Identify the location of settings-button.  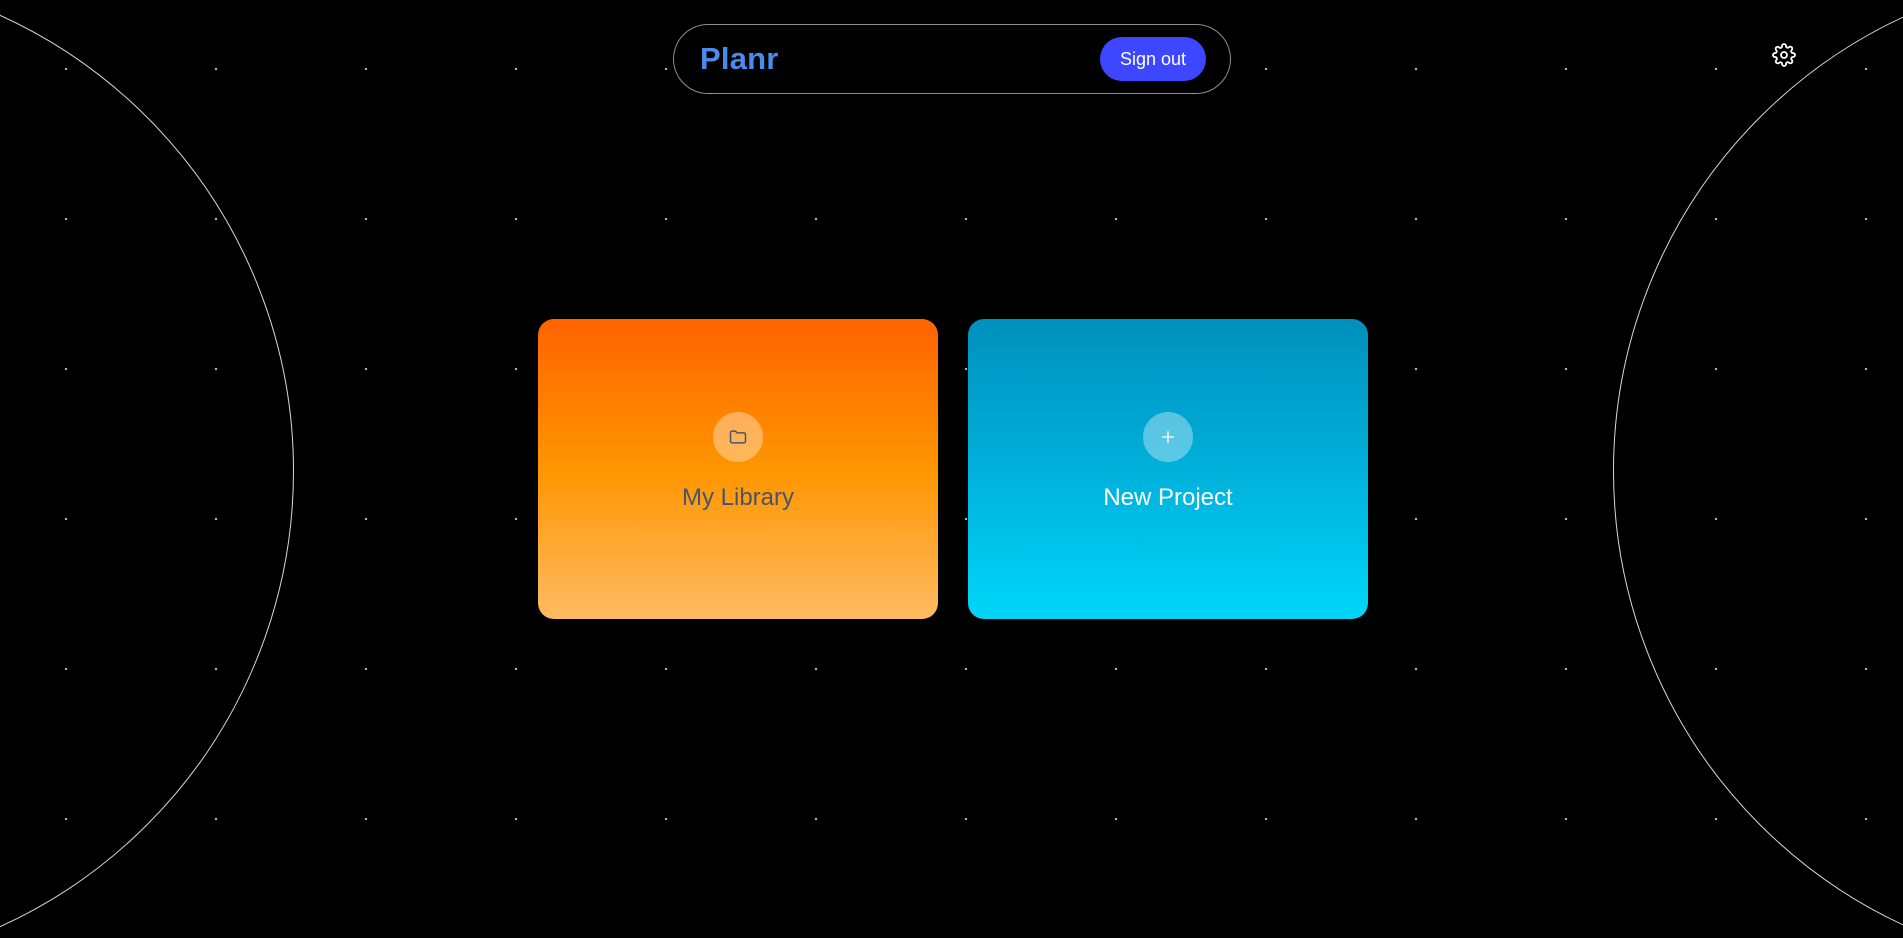
(1784, 55).